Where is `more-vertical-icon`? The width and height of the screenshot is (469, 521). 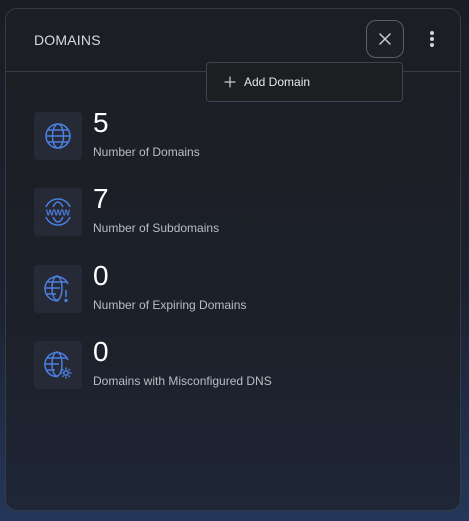
more-vertical-icon is located at coordinates (432, 39).